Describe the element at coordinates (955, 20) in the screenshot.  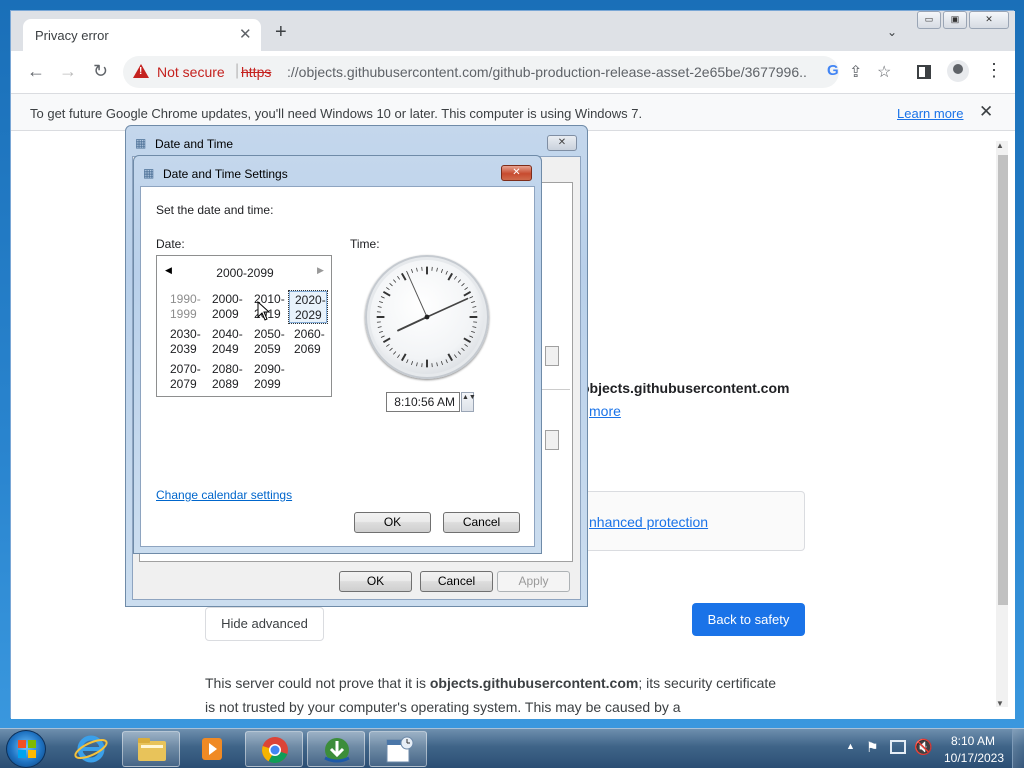
I see `window-maximize-button: ▣` at that location.